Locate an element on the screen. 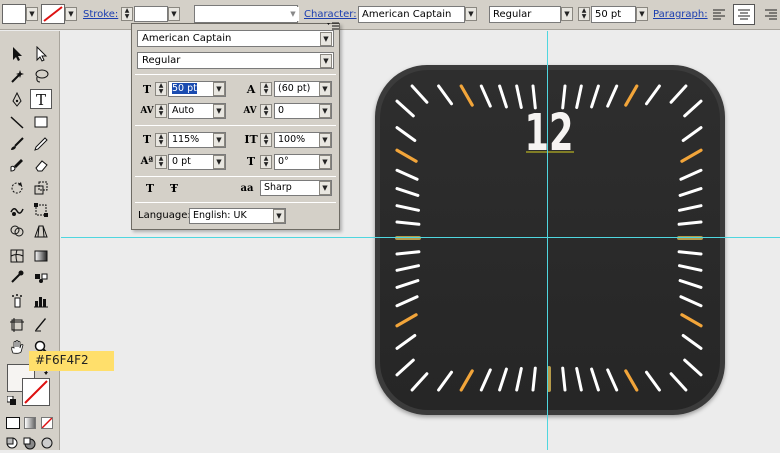 This screenshot has width=780, height=453. mesh-tool-icon is located at coordinates (17, 256).